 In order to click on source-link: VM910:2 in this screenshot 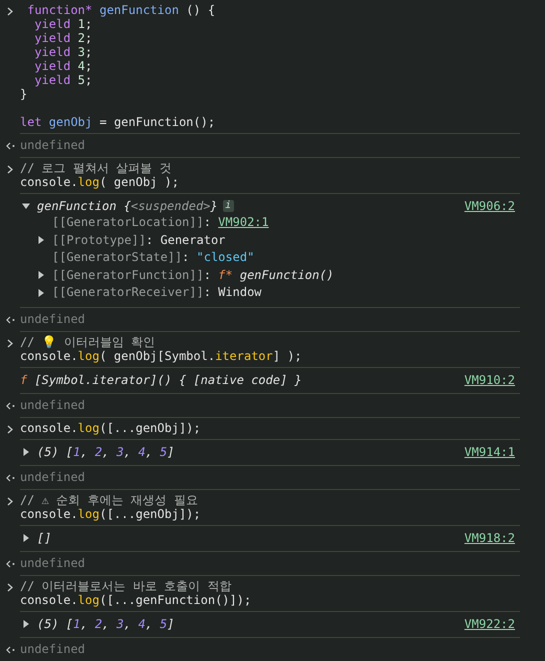, I will do `click(489, 380)`.